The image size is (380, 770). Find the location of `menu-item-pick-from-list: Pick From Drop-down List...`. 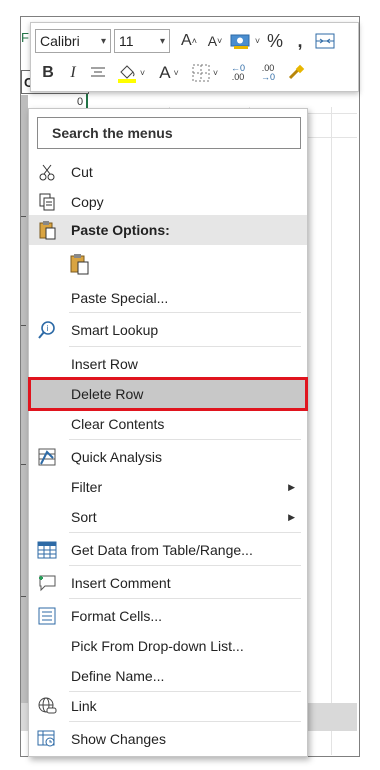

menu-item-pick-from-list: Pick From Drop-down List... is located at coordinates (168, 646).